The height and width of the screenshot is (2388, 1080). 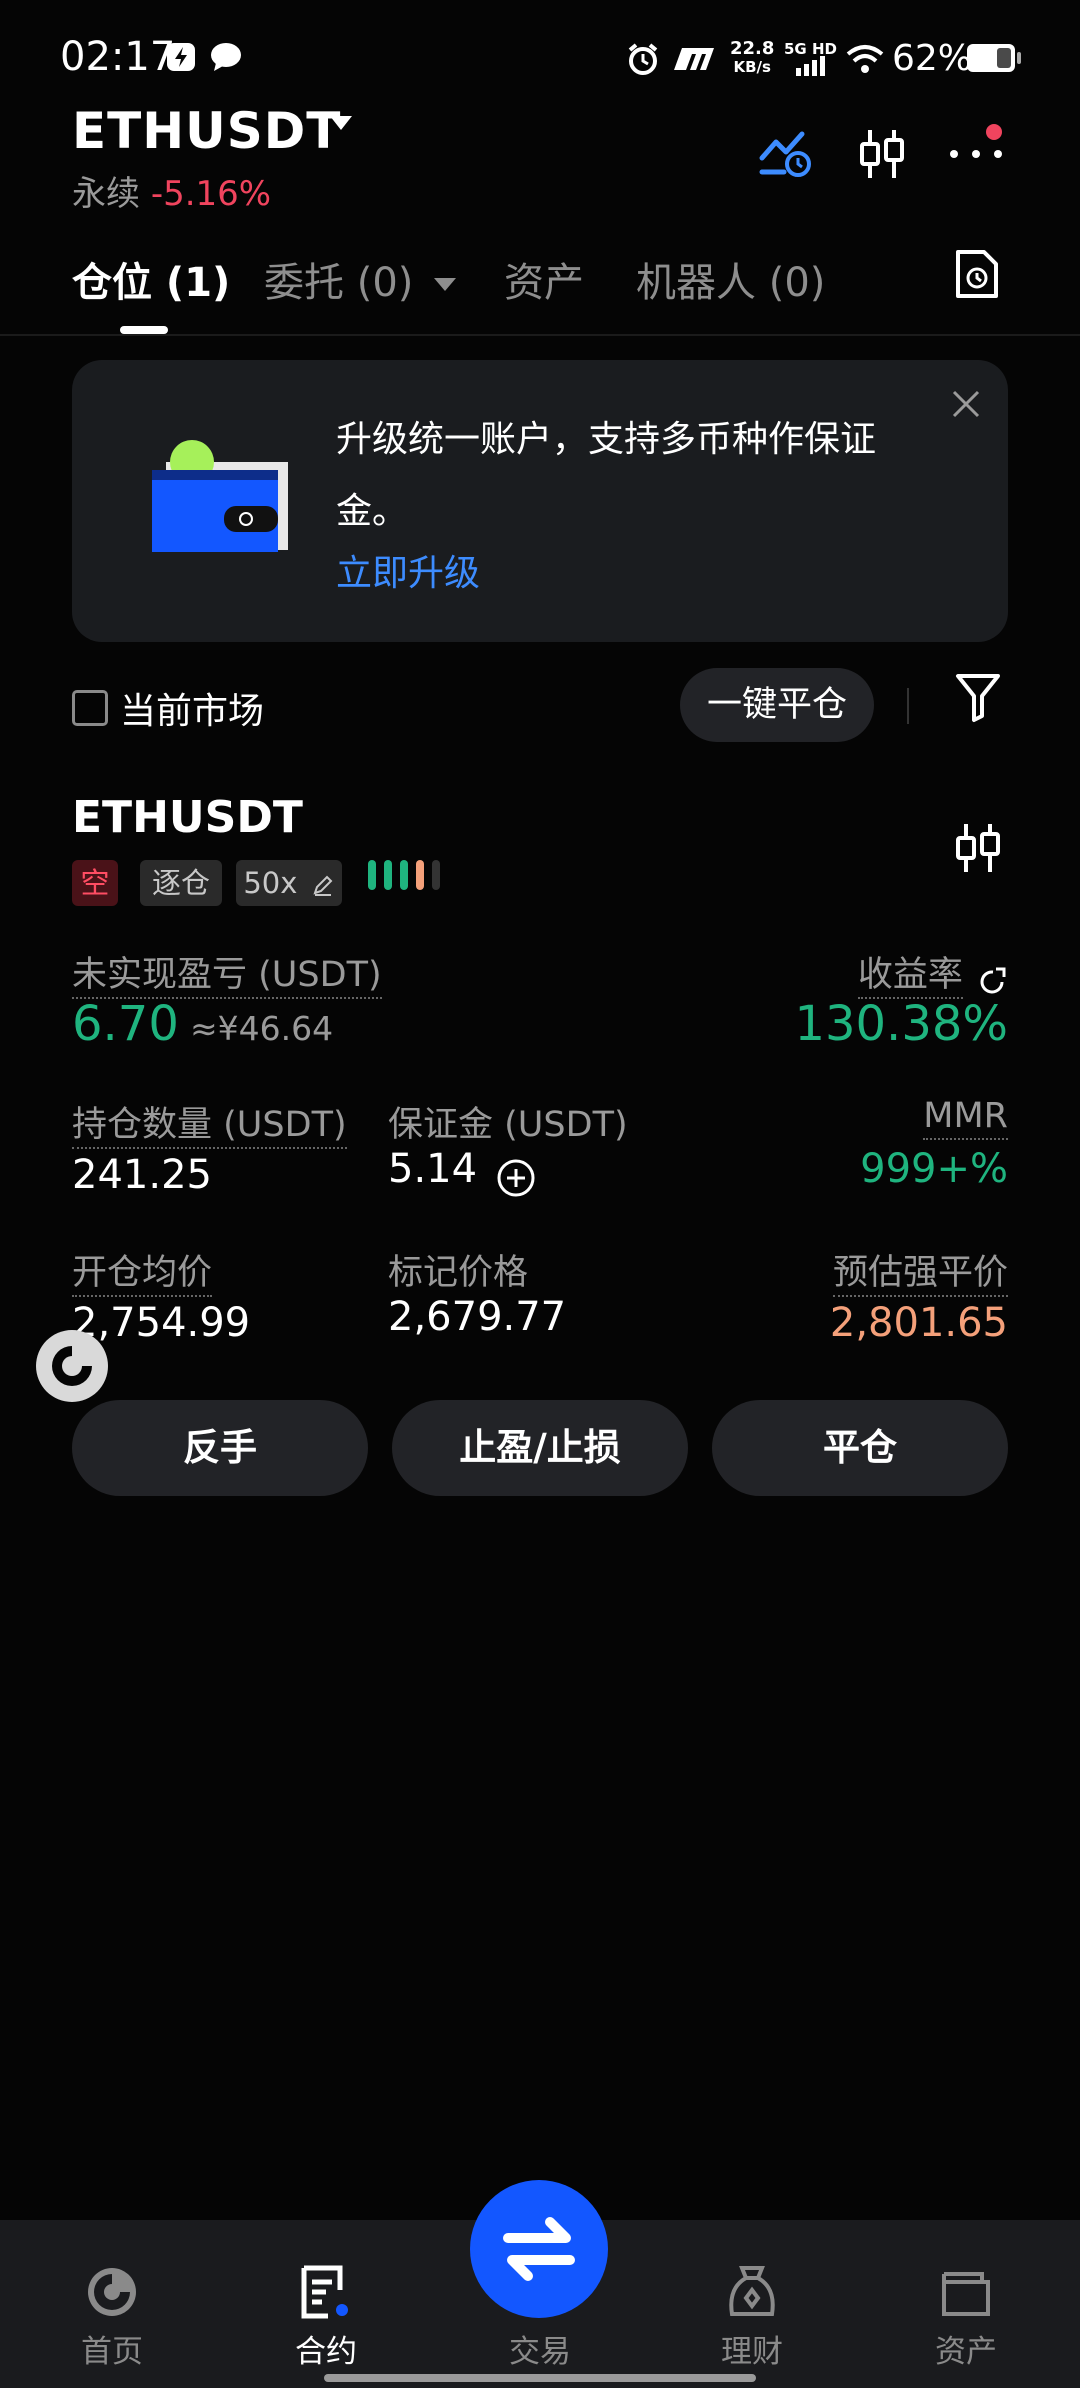 I want to click on size-label: 持仓数量 (USDT), so click(x=209, y=1122).